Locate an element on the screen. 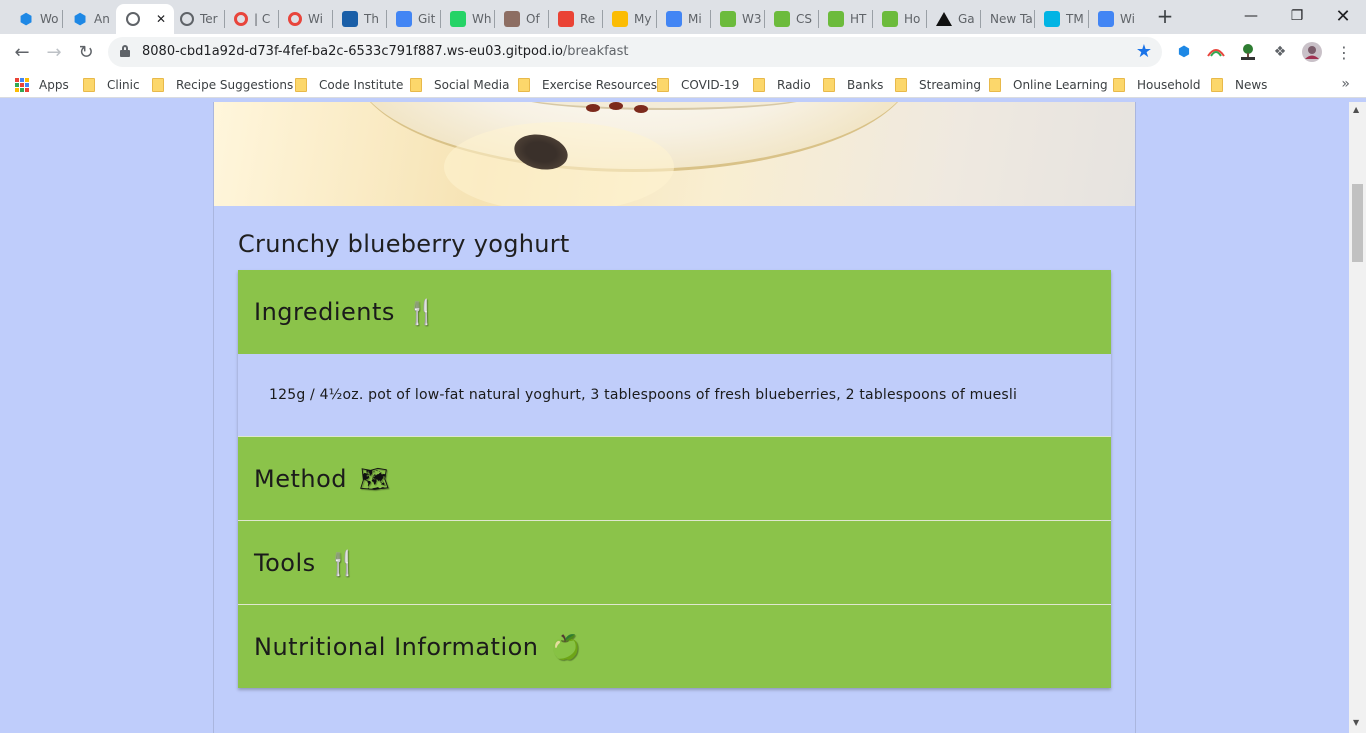 The width and height of the screenshot is (1366, 733). apple-icon: 🍏 is located at coordinates (565, 646).